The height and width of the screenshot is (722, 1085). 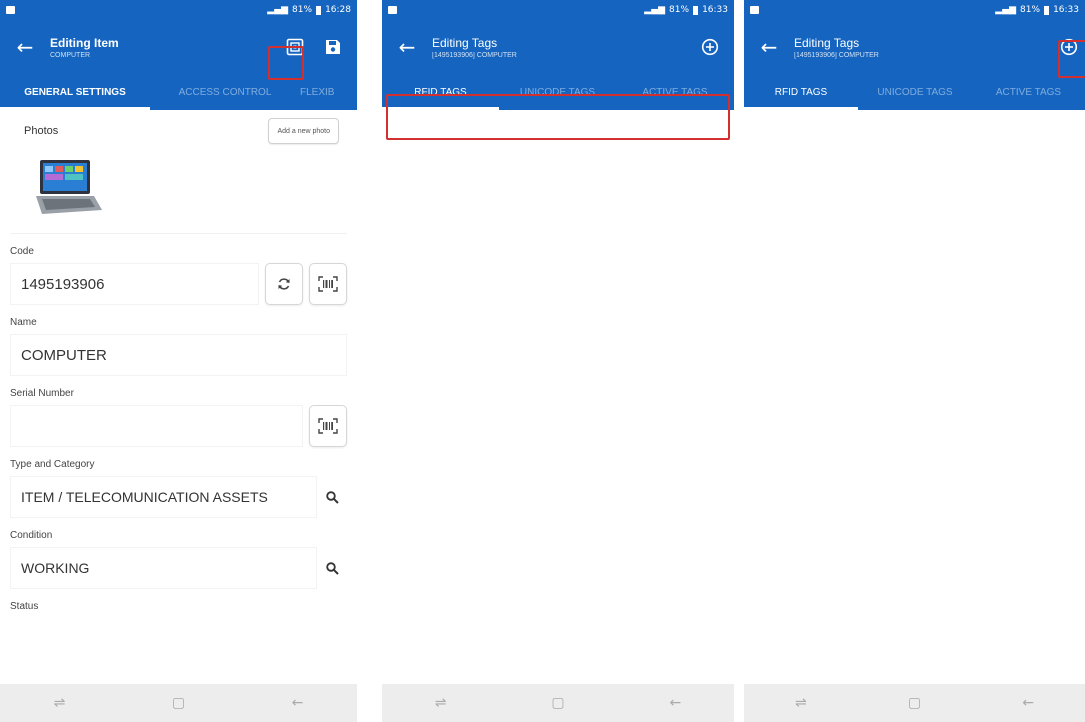 I want to click on toolbar-titles: Editing Item COMPUTER, so click(x=84, y=47).